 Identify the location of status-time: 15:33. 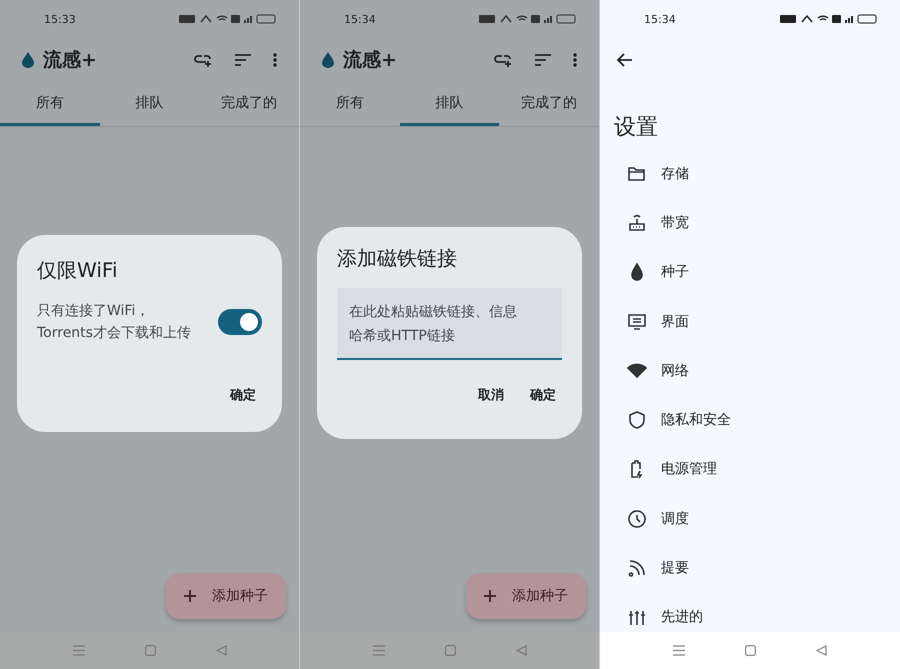
(60, 19).